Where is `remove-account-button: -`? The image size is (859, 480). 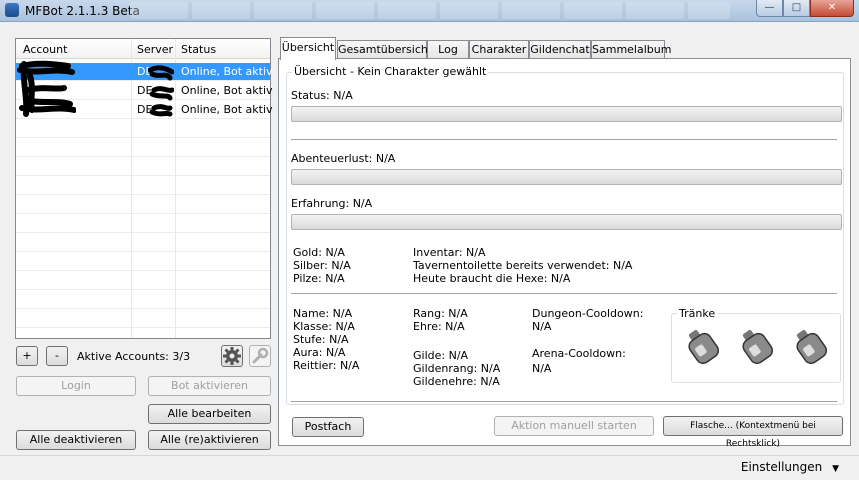
remove-account-button: - is located at coordinates (57, 356).